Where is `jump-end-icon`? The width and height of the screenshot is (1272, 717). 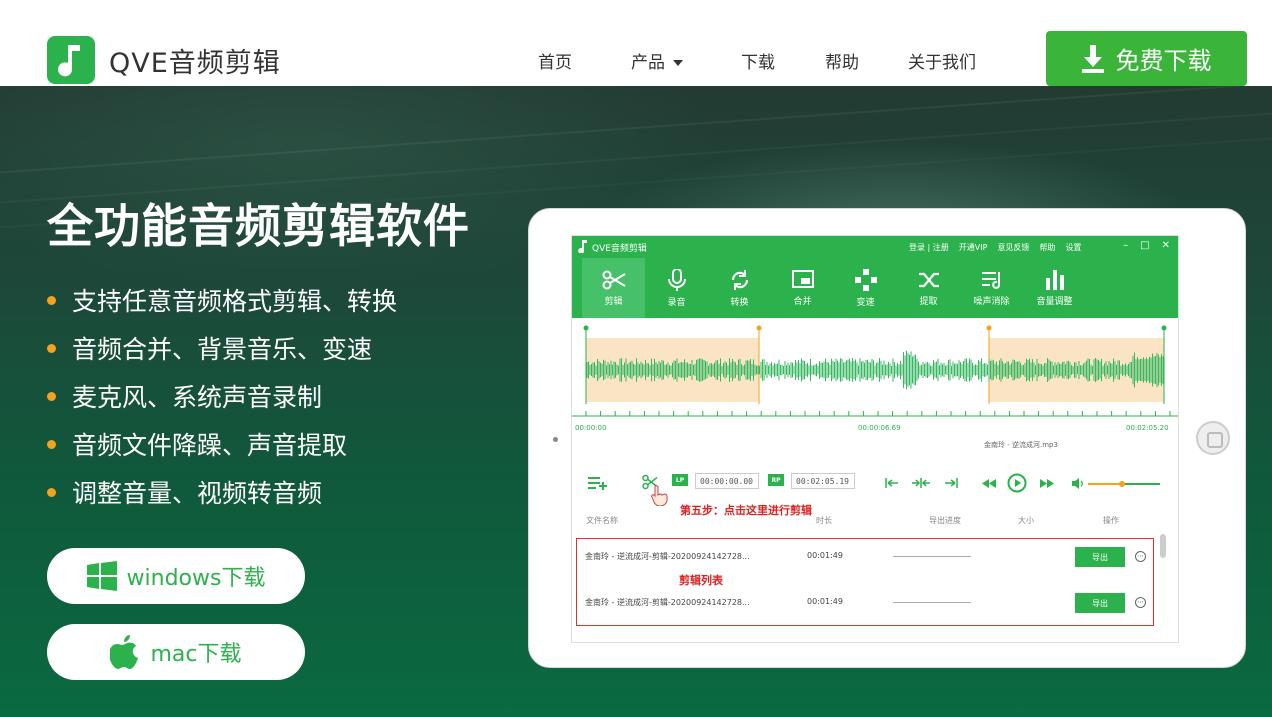 jump-end-icon is located at coordinates (951, 483).